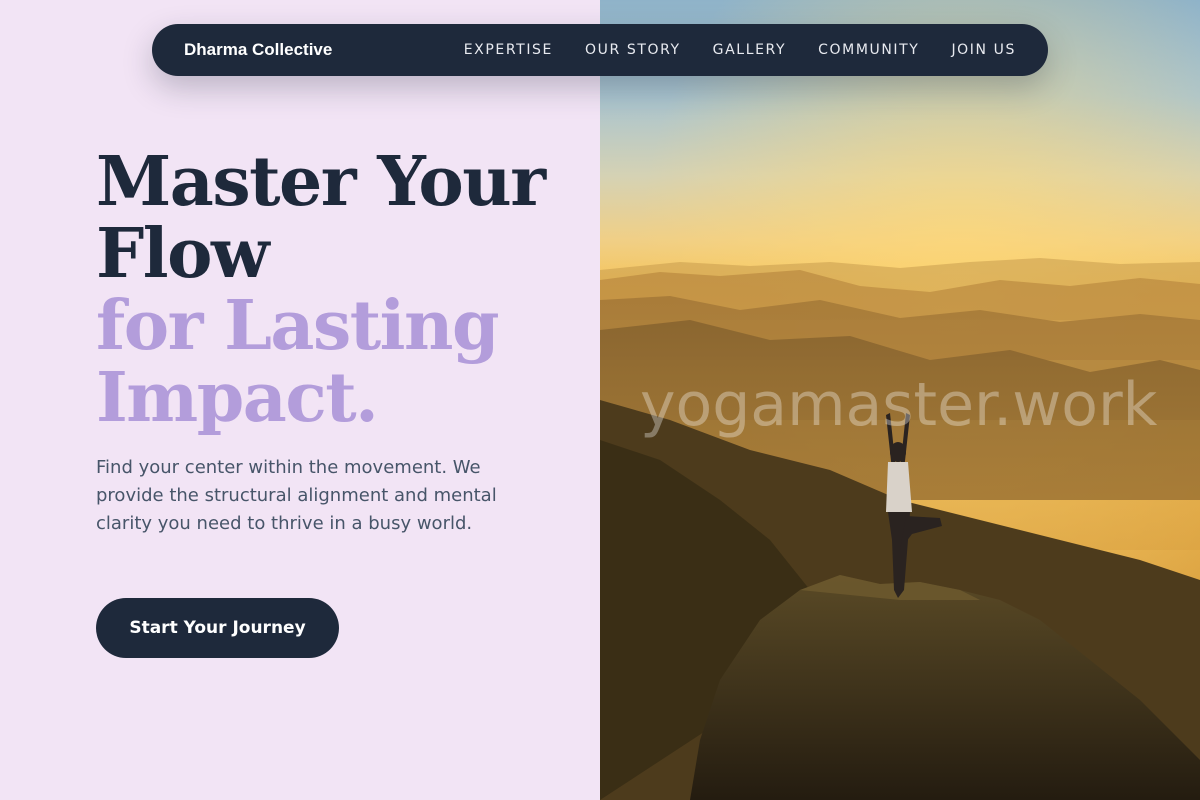  Describe the element at coordinates (633, 50) in the screenshot. I see `nav-link-our-story: OUR STORY` at that location.